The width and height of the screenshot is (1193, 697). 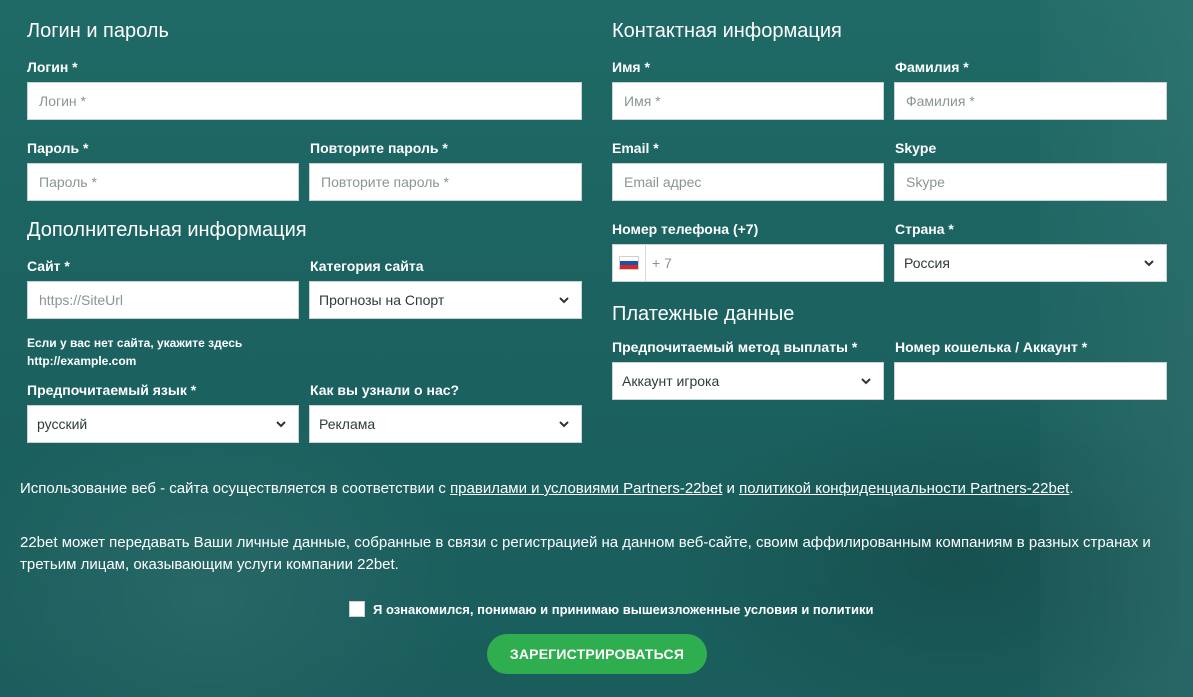 I want to click on wallet-input, so click(x=1030, y=381).